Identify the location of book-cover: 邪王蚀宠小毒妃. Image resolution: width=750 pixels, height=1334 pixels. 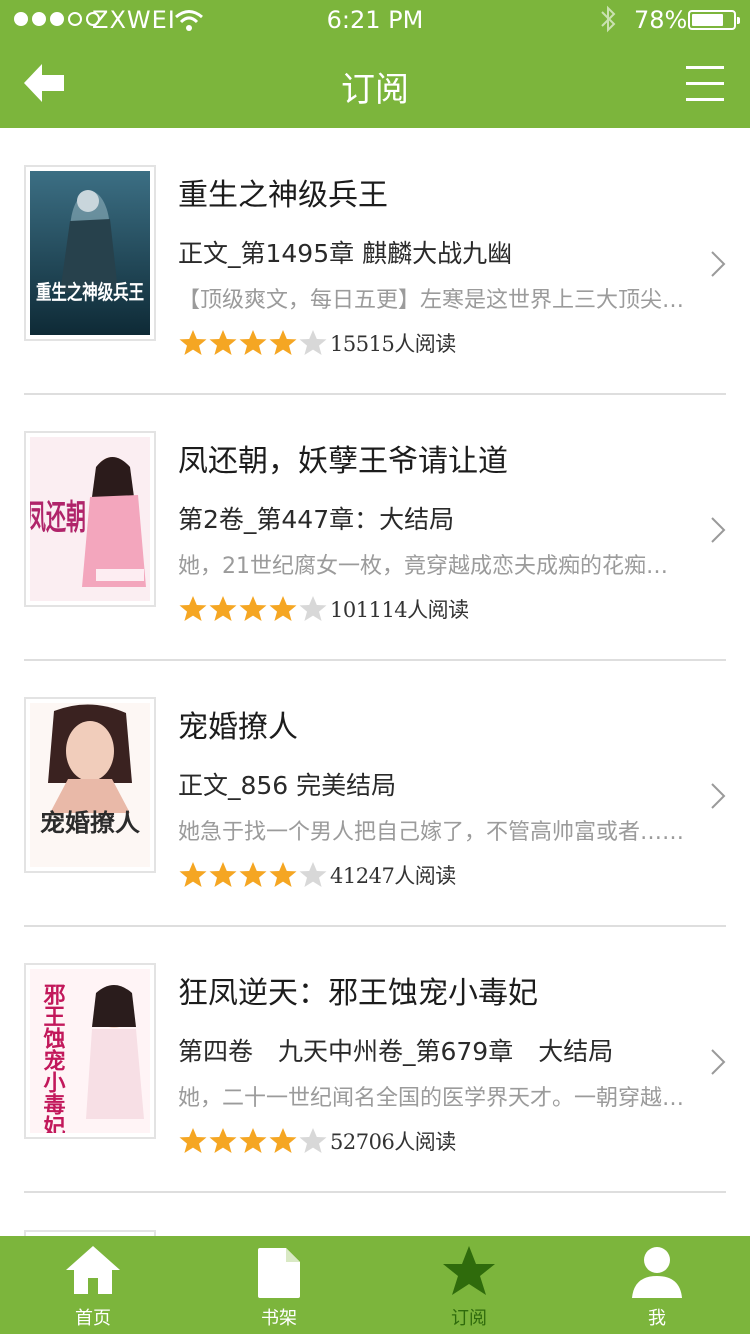
(90, 1051).